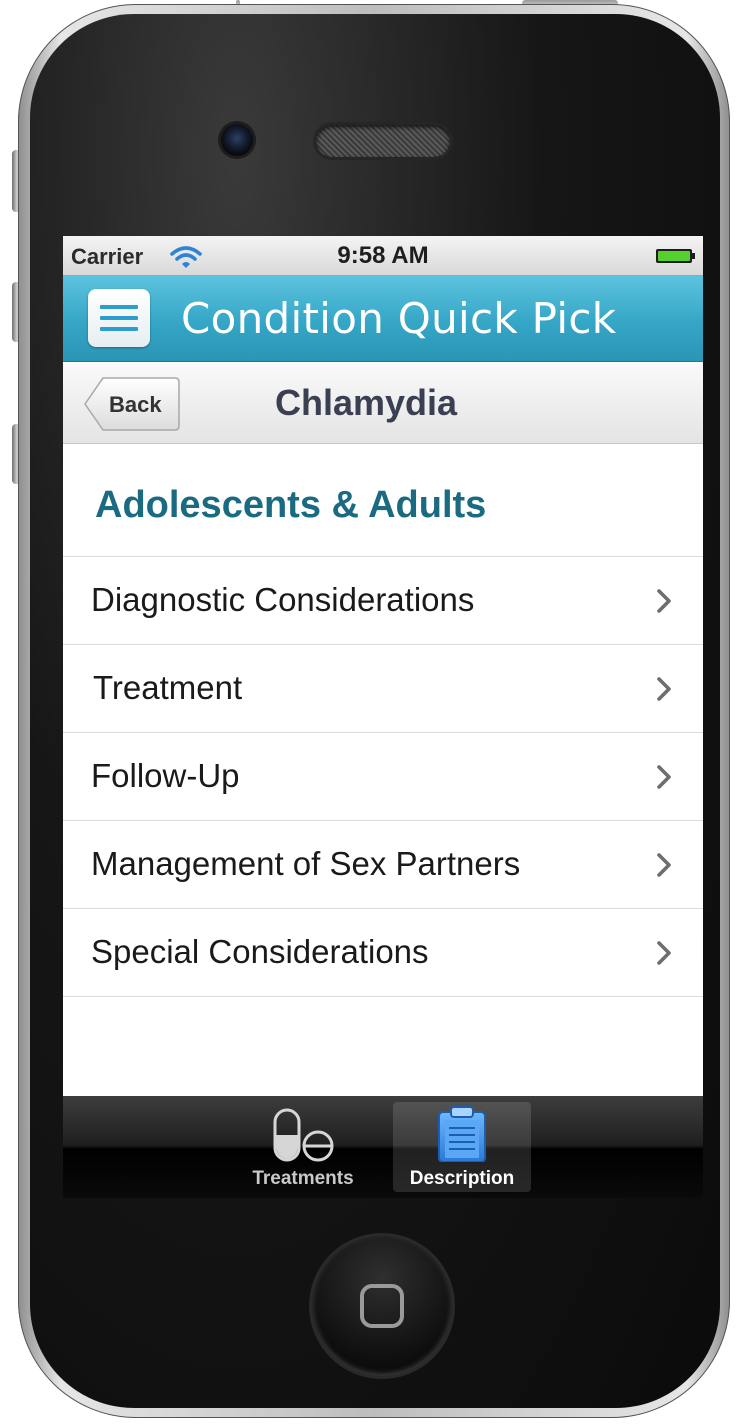 The height and width of the screenshot is (1424, 746). I want to click on app-title: Condition Quick Pick, so click(399, 318).